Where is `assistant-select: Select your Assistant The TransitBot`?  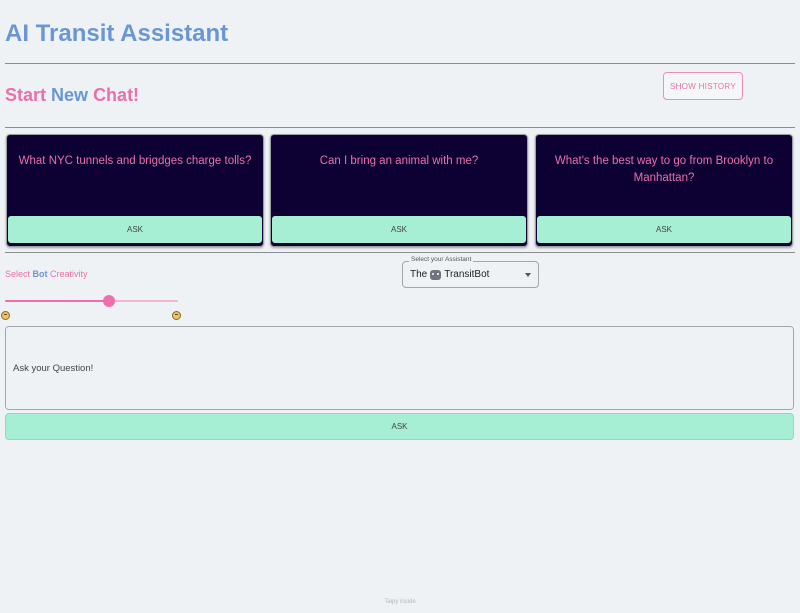
assistant-select: Select your Assistant The TransitBot is located at coordinates (470, 272).